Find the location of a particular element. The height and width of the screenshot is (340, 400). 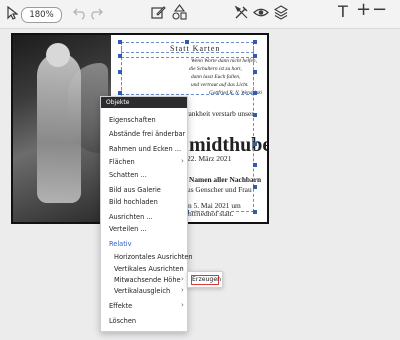

redo-icon is located at coordinates (96, 15).